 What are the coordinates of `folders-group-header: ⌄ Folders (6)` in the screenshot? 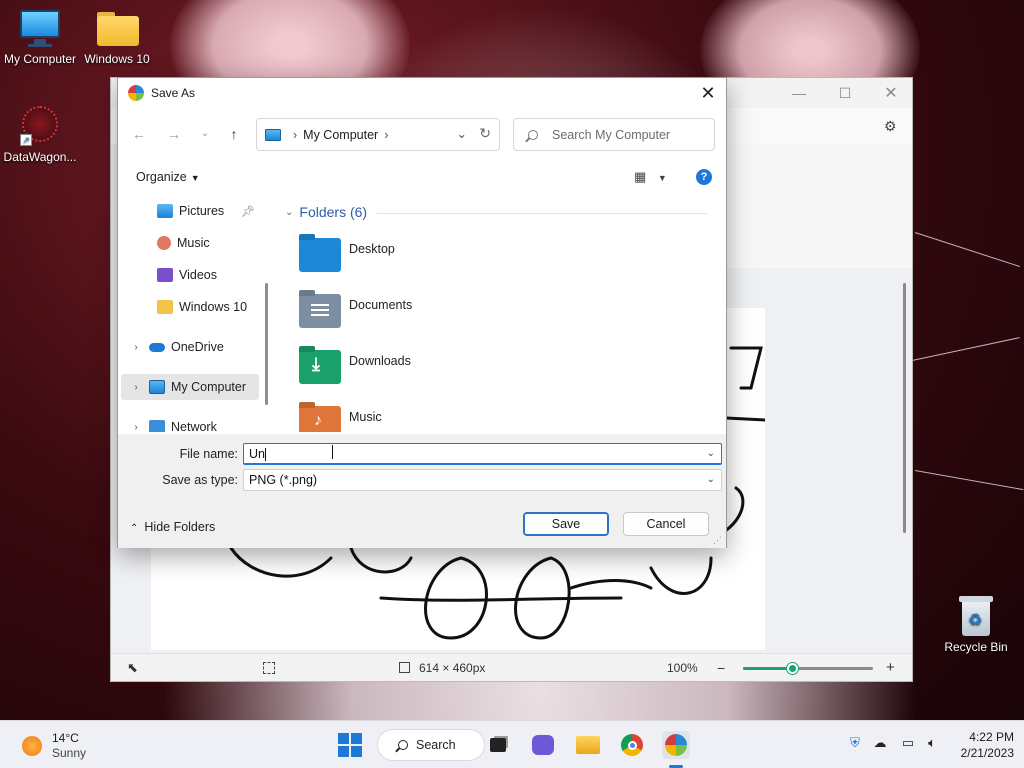 It's located at (326, 212).